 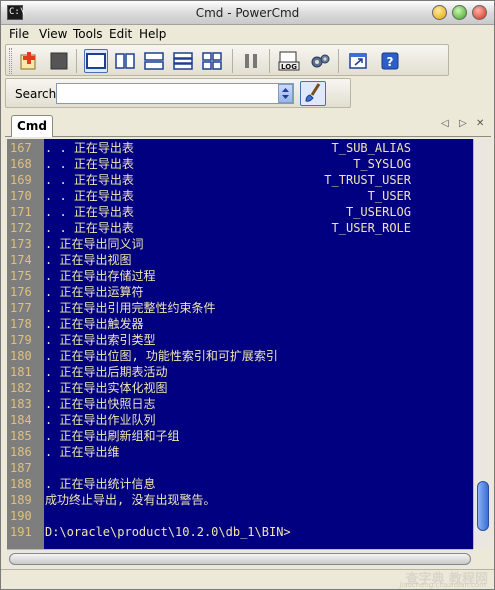 I want to click on tab-close-icon: ✕, so click(x=480, y=123).